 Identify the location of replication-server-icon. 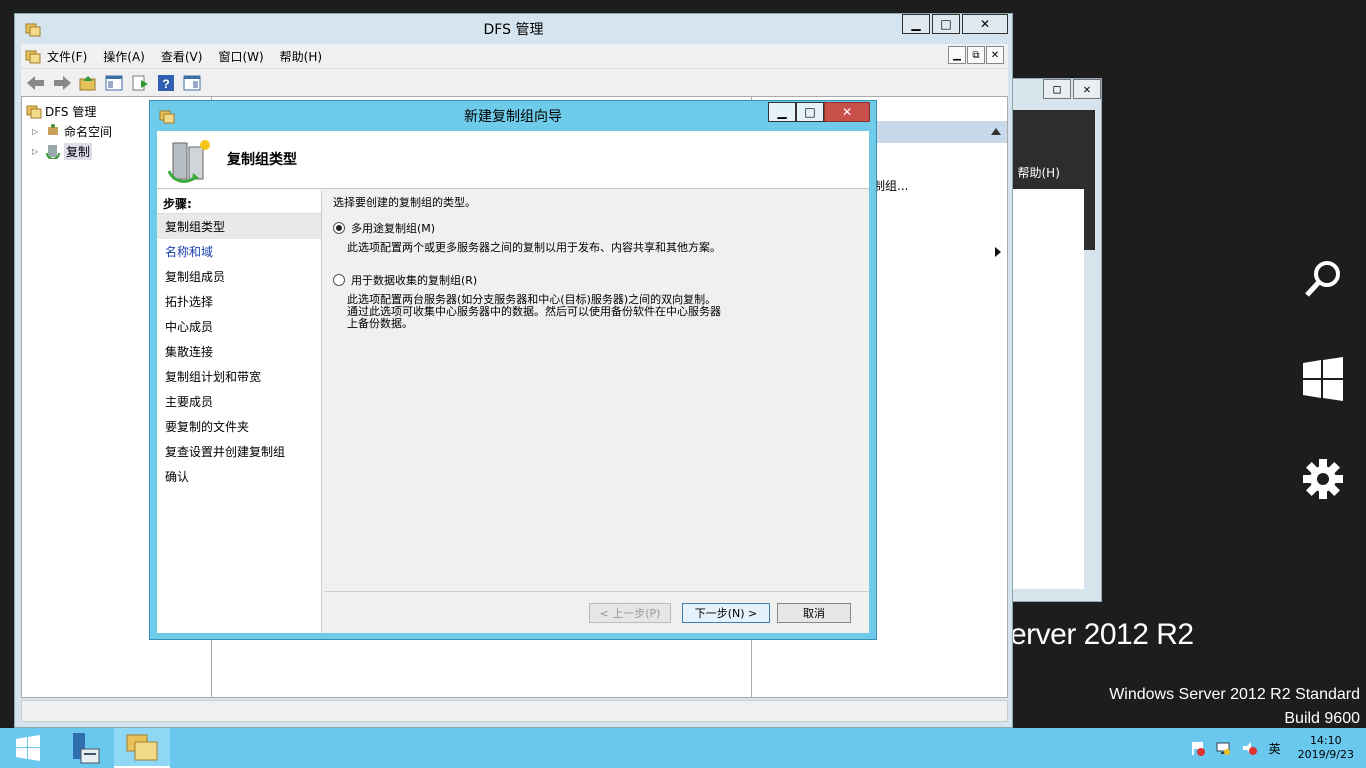
(189, 162).